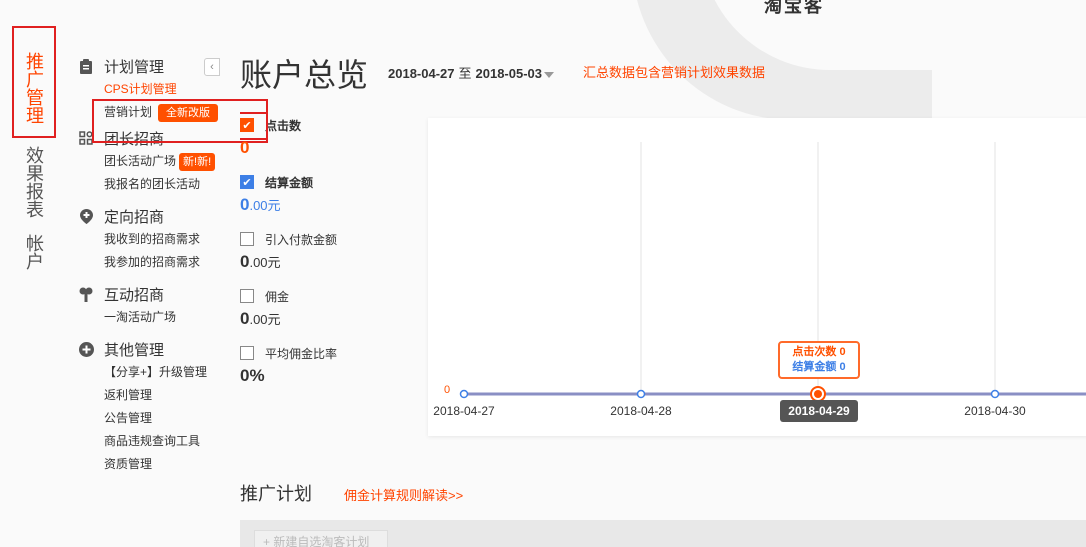  I want to click on new-version-badge: 全新改版, so click(188, 112).